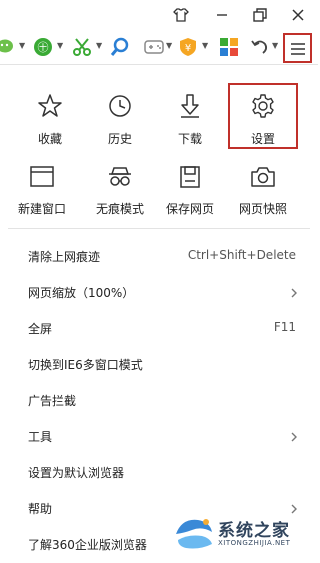 The image size is (320, 563). Describe the element at coordinates (254, 543) in the screenshot. I see `watermark-url: XITONGZHIJIA.NET` at that location.